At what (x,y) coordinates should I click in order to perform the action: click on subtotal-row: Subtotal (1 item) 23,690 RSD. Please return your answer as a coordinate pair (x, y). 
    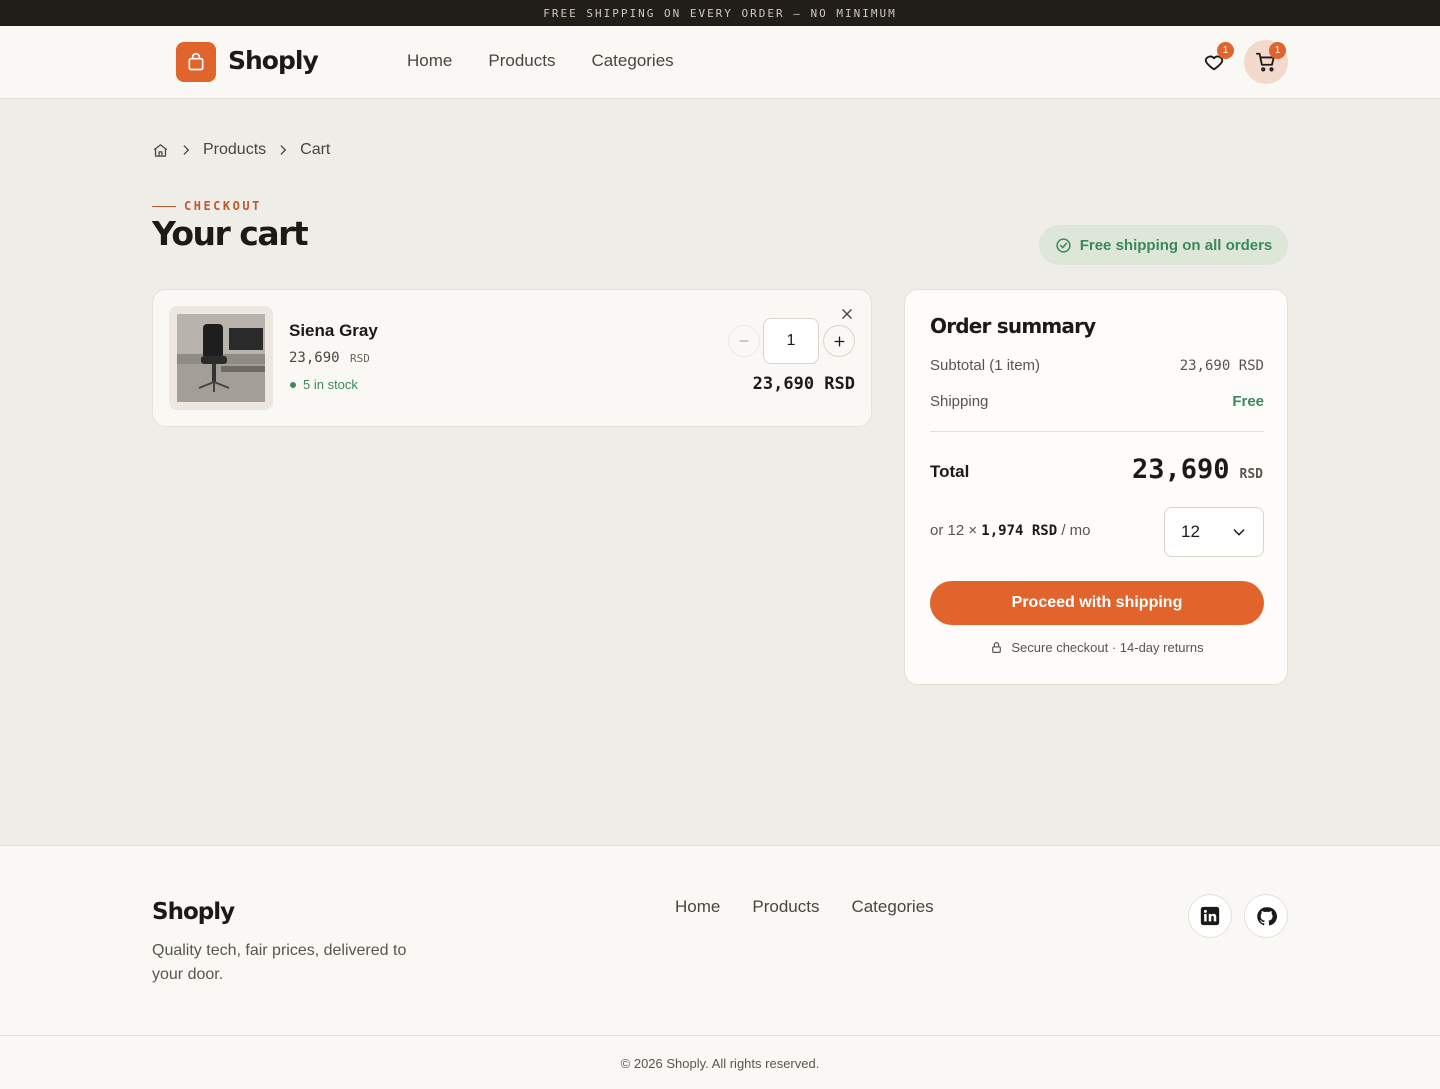
    Looking at the image, I should click on (1097, 365).